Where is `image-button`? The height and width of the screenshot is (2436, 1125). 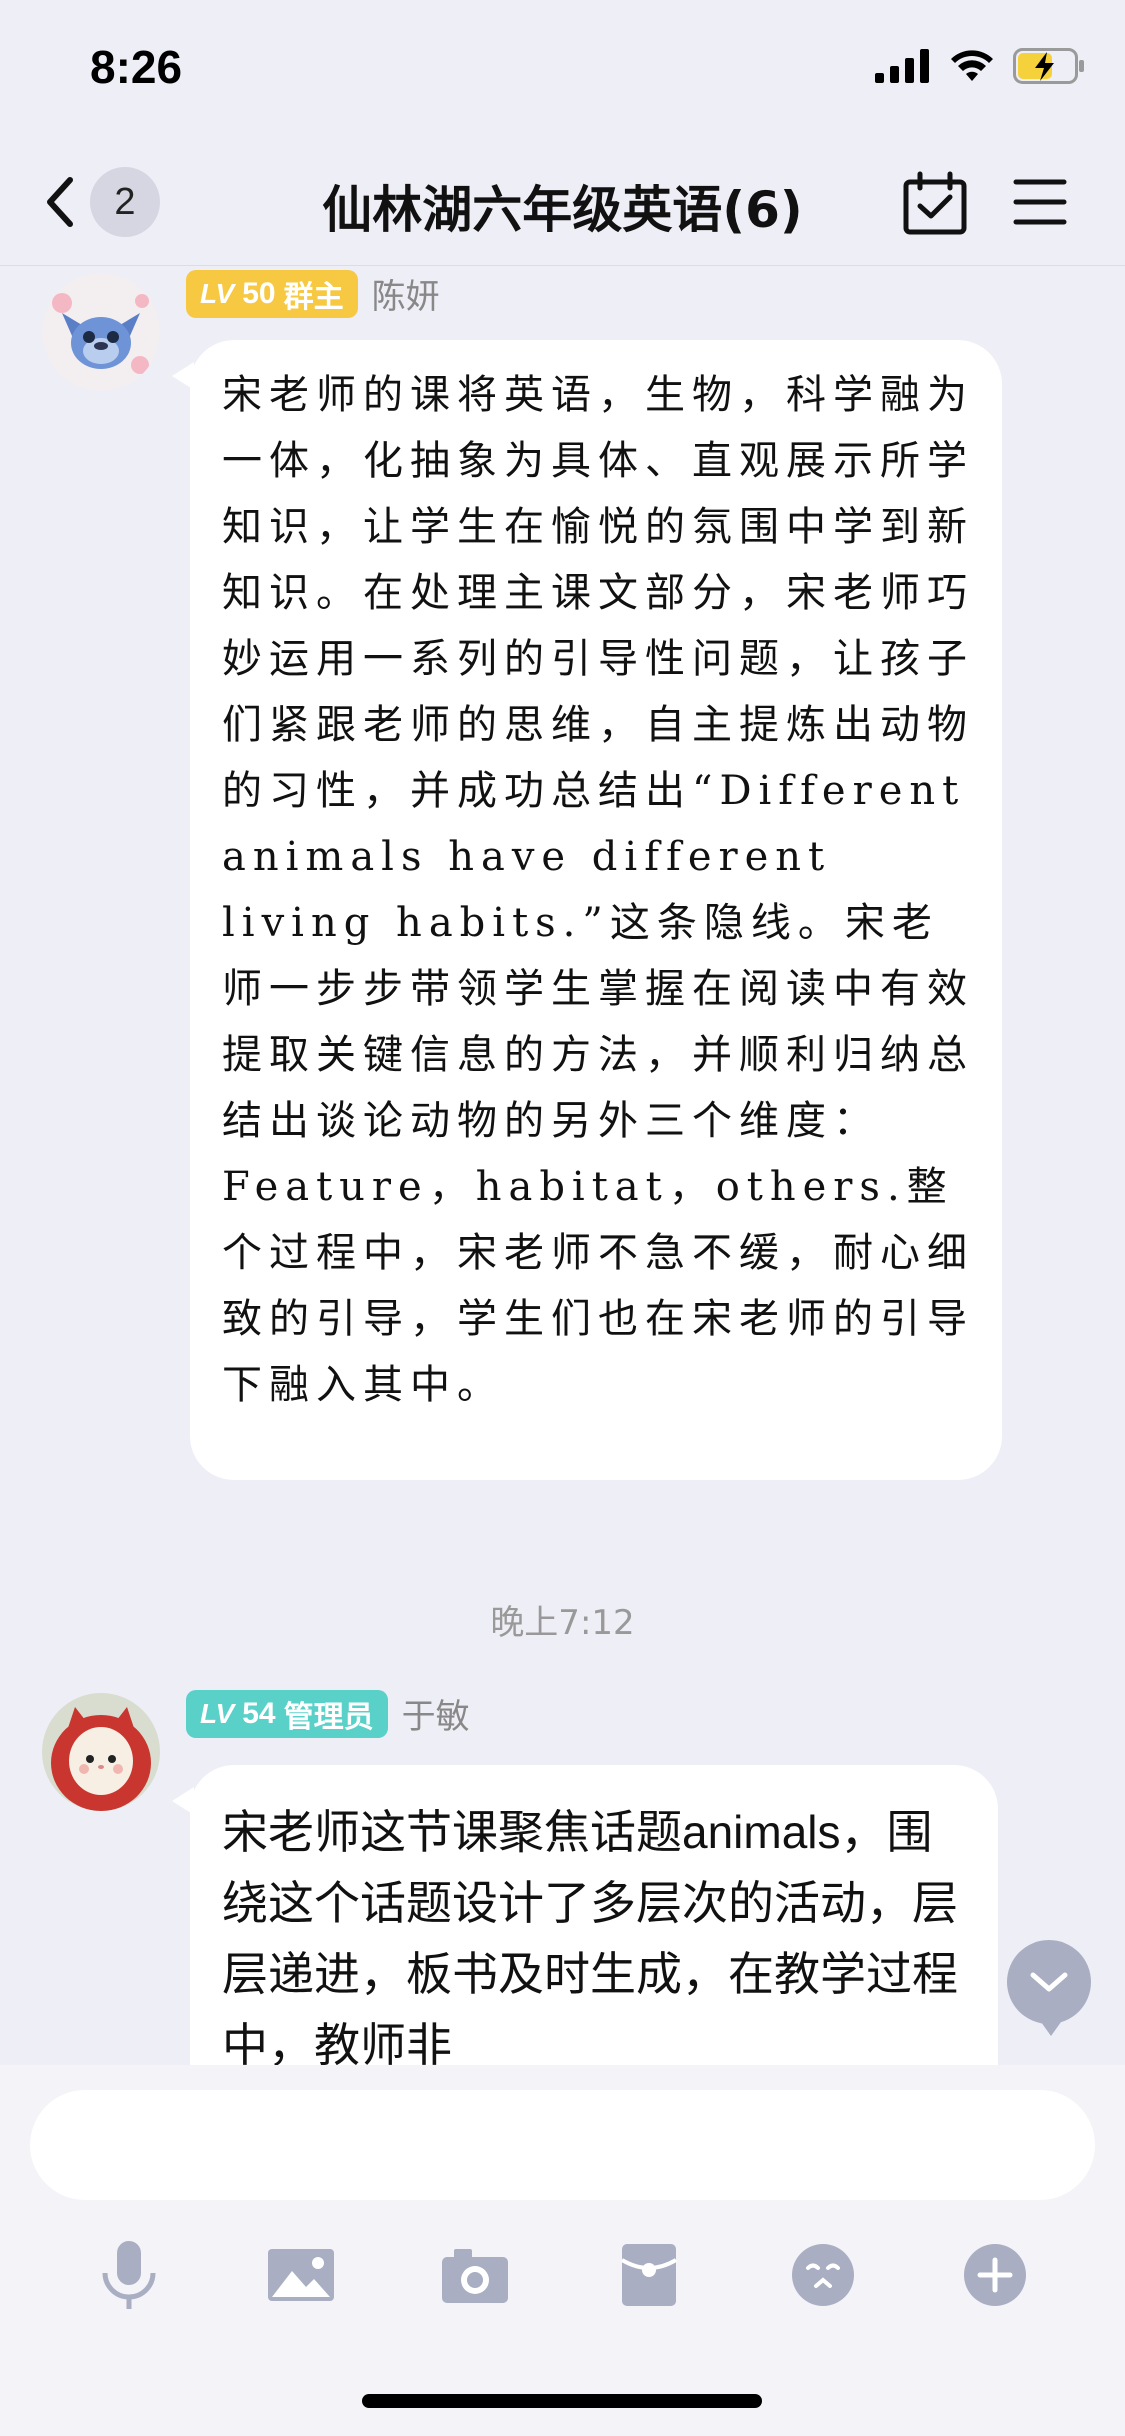 image-button is located at coordinates (301, 2275).